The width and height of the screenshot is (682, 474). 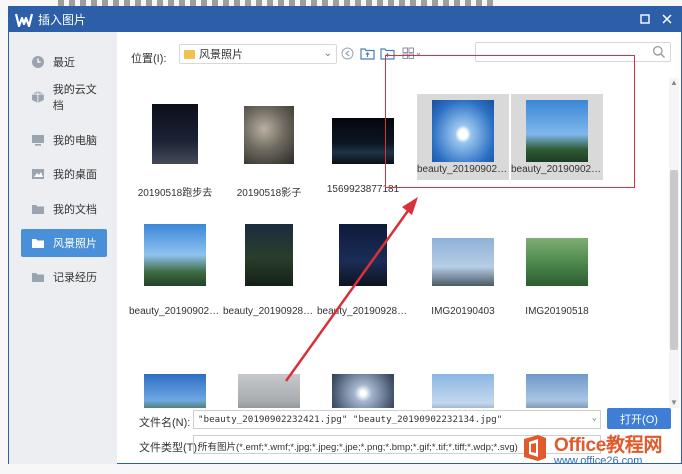 What do you see at coordinates (674, 260) in the screenshot?
I see `scroll-thumb` at bounding box center [674, 260].